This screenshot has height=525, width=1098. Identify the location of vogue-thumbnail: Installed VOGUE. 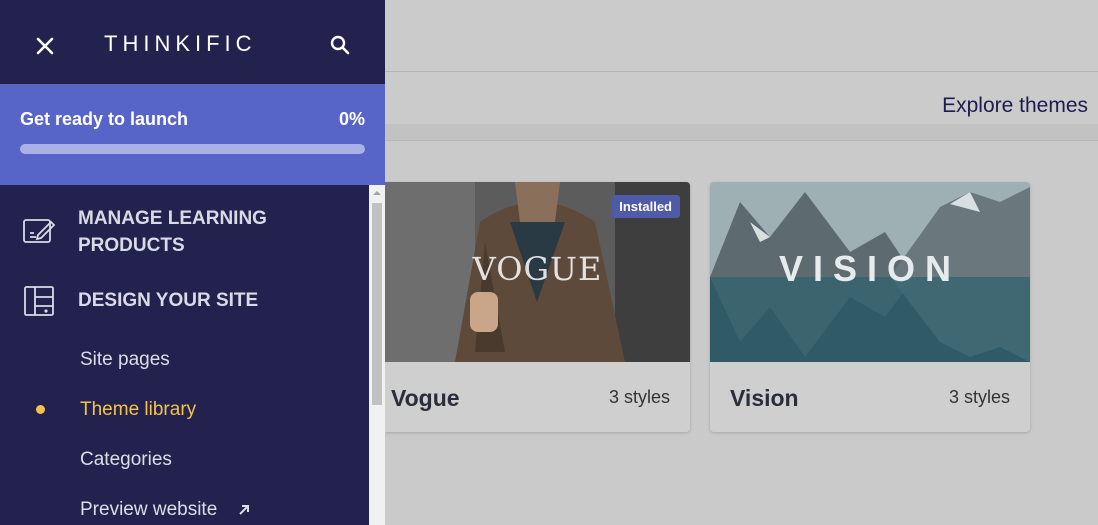
(537, 272).